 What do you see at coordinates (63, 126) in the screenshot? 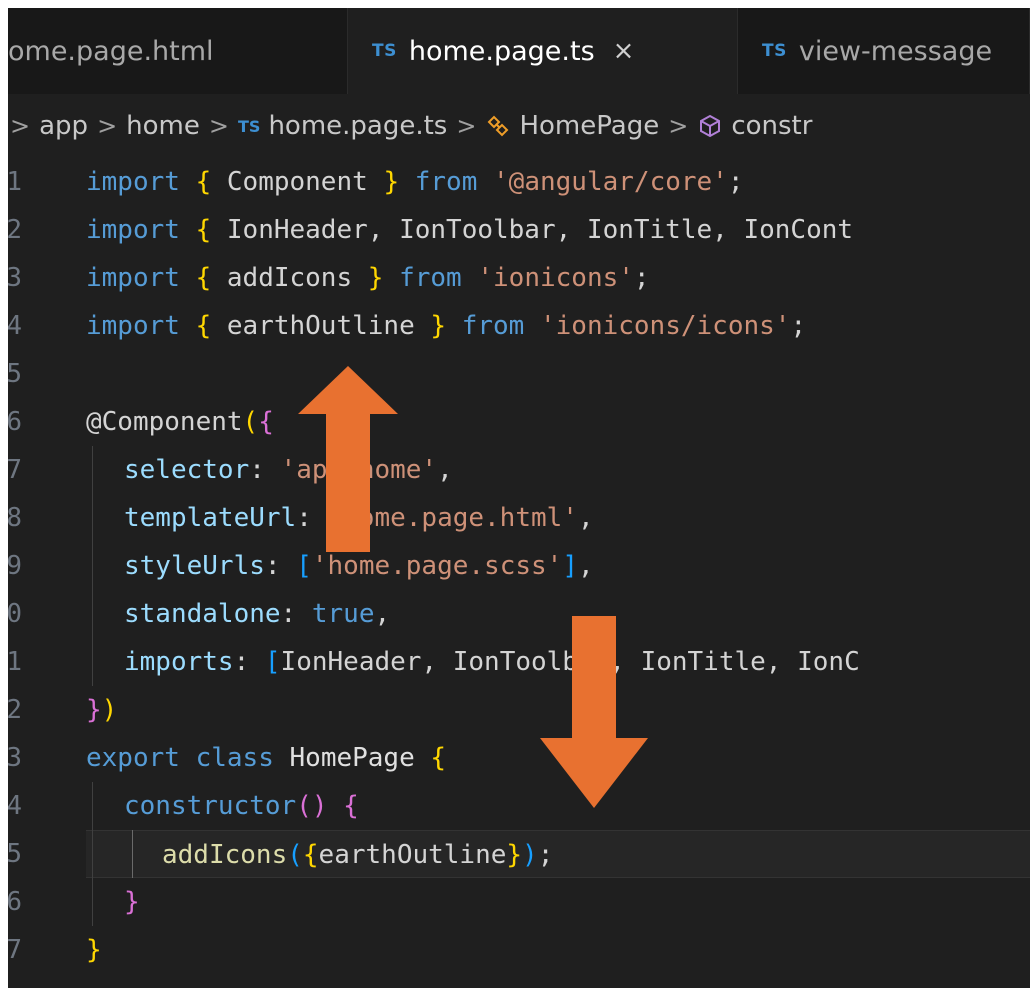
I see `breadcrumb-item-app: app` at bounding box center [63, 126].